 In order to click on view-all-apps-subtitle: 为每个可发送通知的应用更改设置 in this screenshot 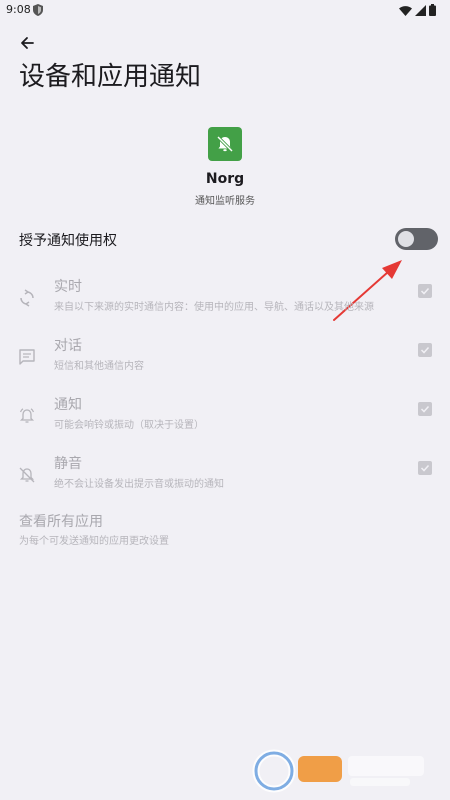, I will do `click(94, 541)`.